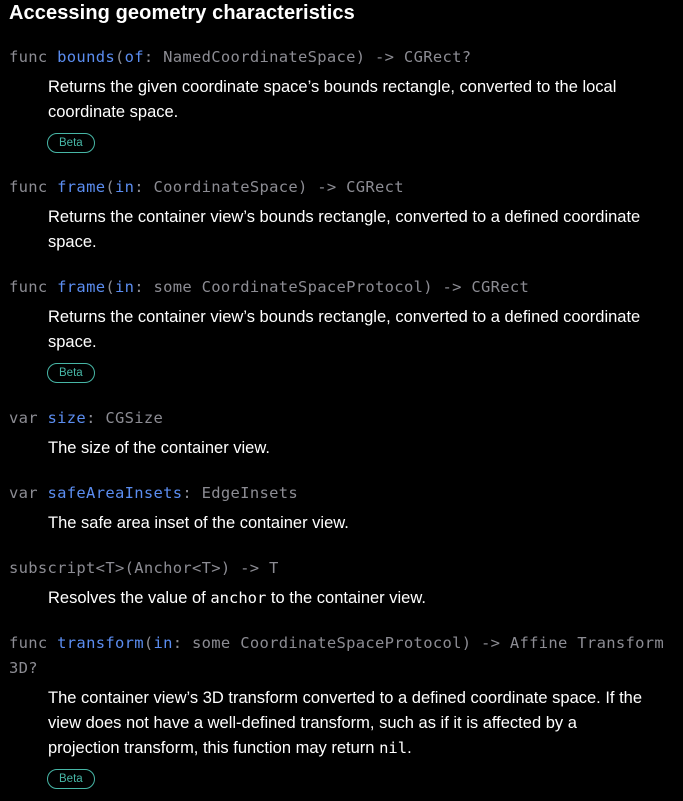 The height and width of the screenshot is (801, 683). I want to click on symbol-signature-link: var safeAreaInsets: EdgeInsets, so click(341, 493).